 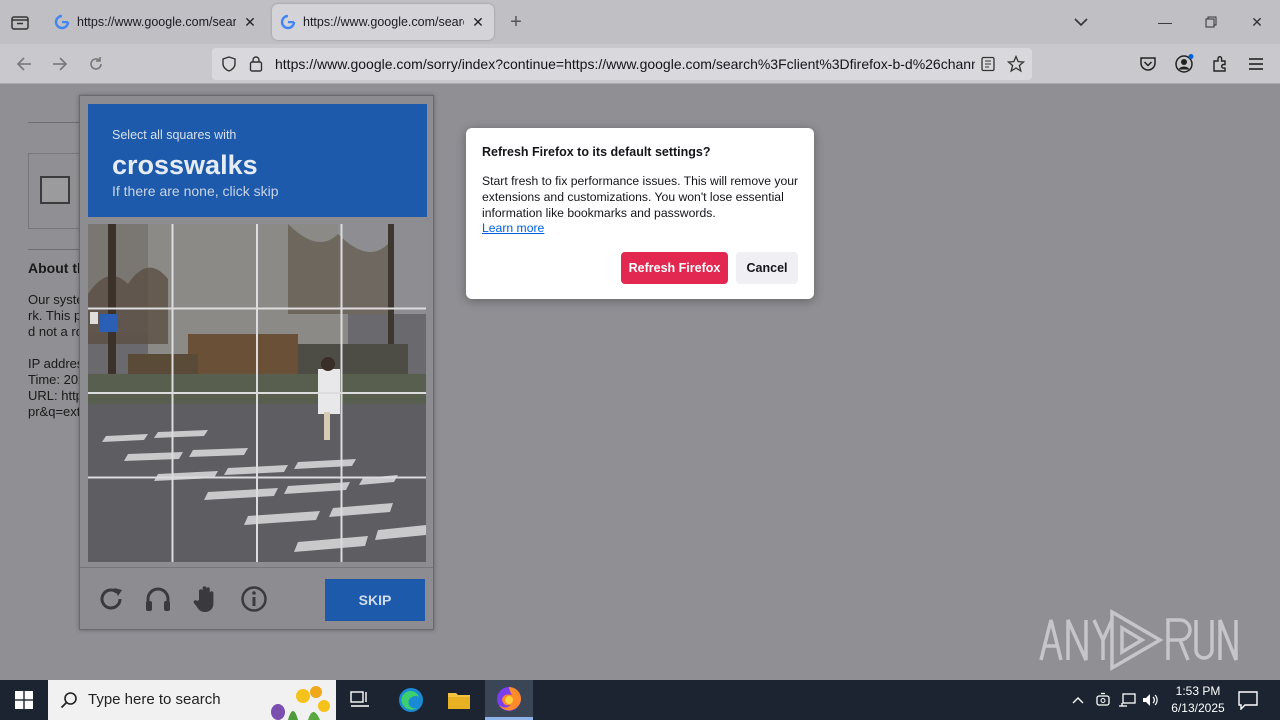 I want to click on captcha-instruction: Select all squares with, so click(x=174, y=135).